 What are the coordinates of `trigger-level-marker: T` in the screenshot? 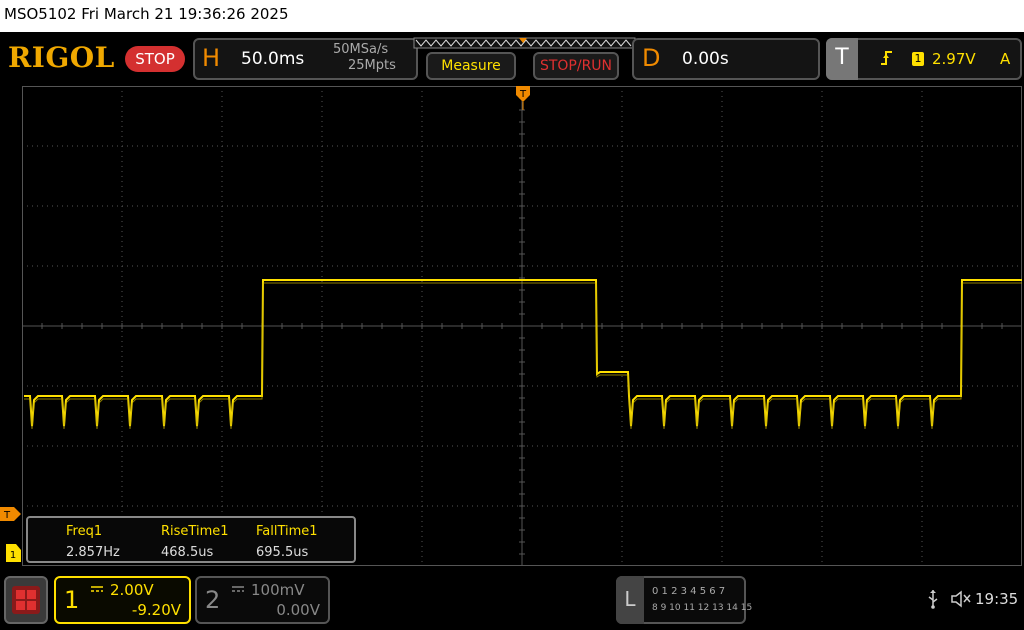 It's located at (11, 514).